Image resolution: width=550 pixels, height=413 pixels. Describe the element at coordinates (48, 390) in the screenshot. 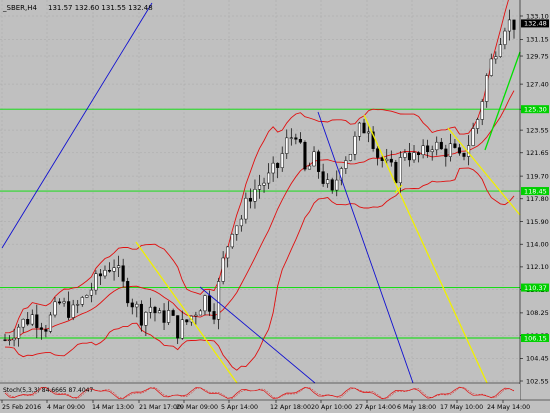

I see `stochastic-title: Stoch(5,3,3) 84.6665 87.4047` at that location.